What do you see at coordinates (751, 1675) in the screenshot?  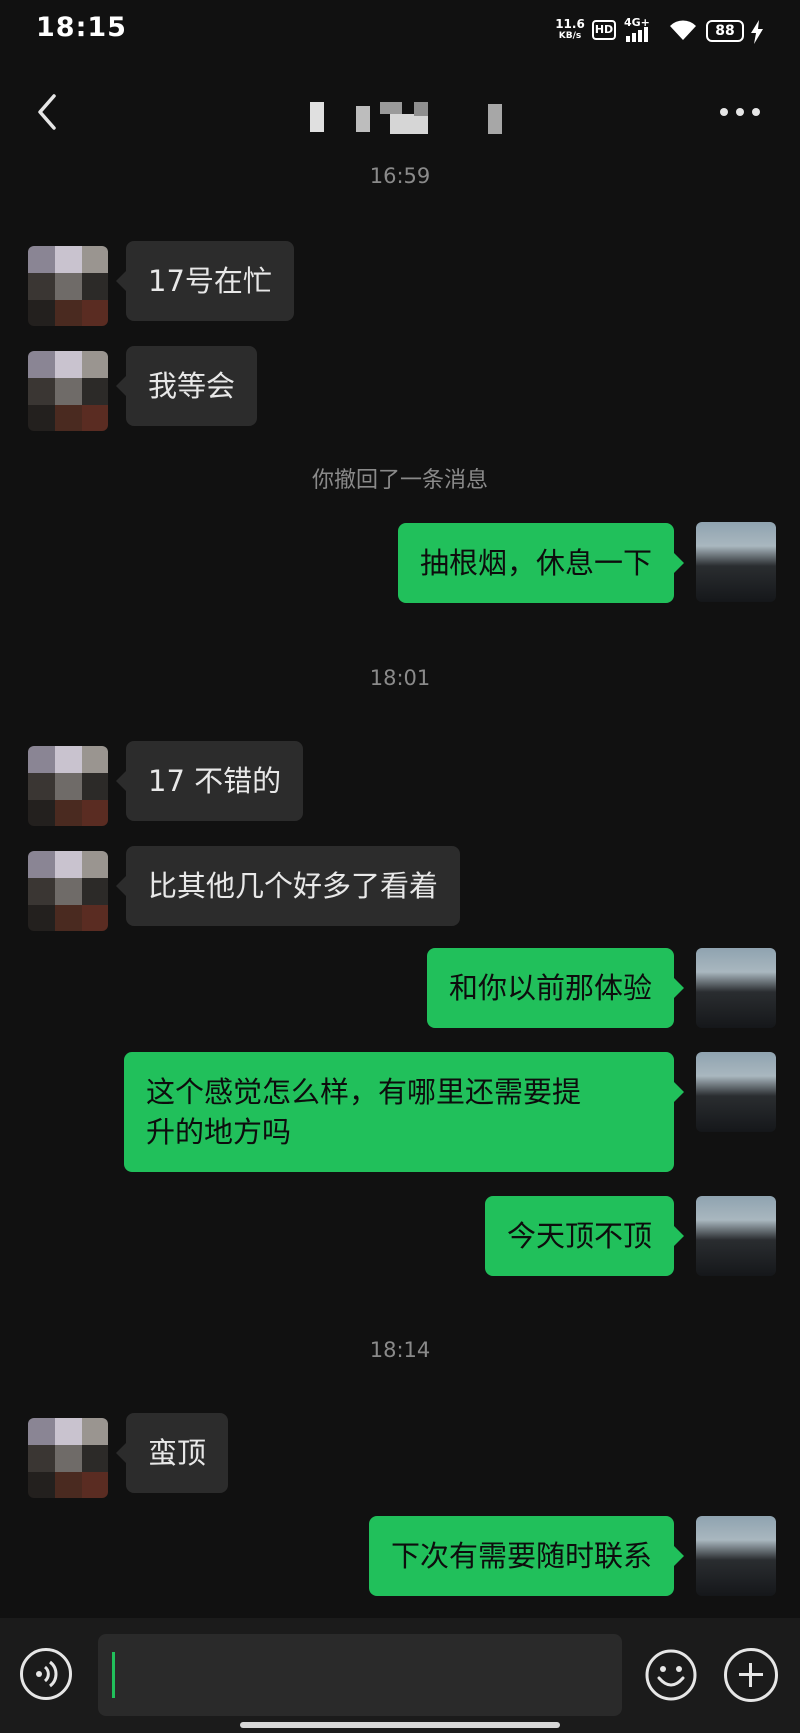 I see `plus-icon` at bounding box center [751, 1675].